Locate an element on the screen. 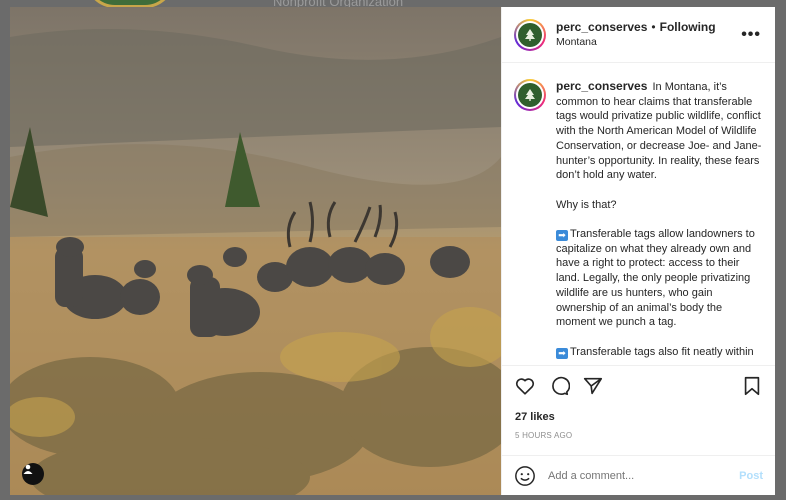 The image size is (786, 500). username-link: perc_conserves is located at coordinates (601, 27).